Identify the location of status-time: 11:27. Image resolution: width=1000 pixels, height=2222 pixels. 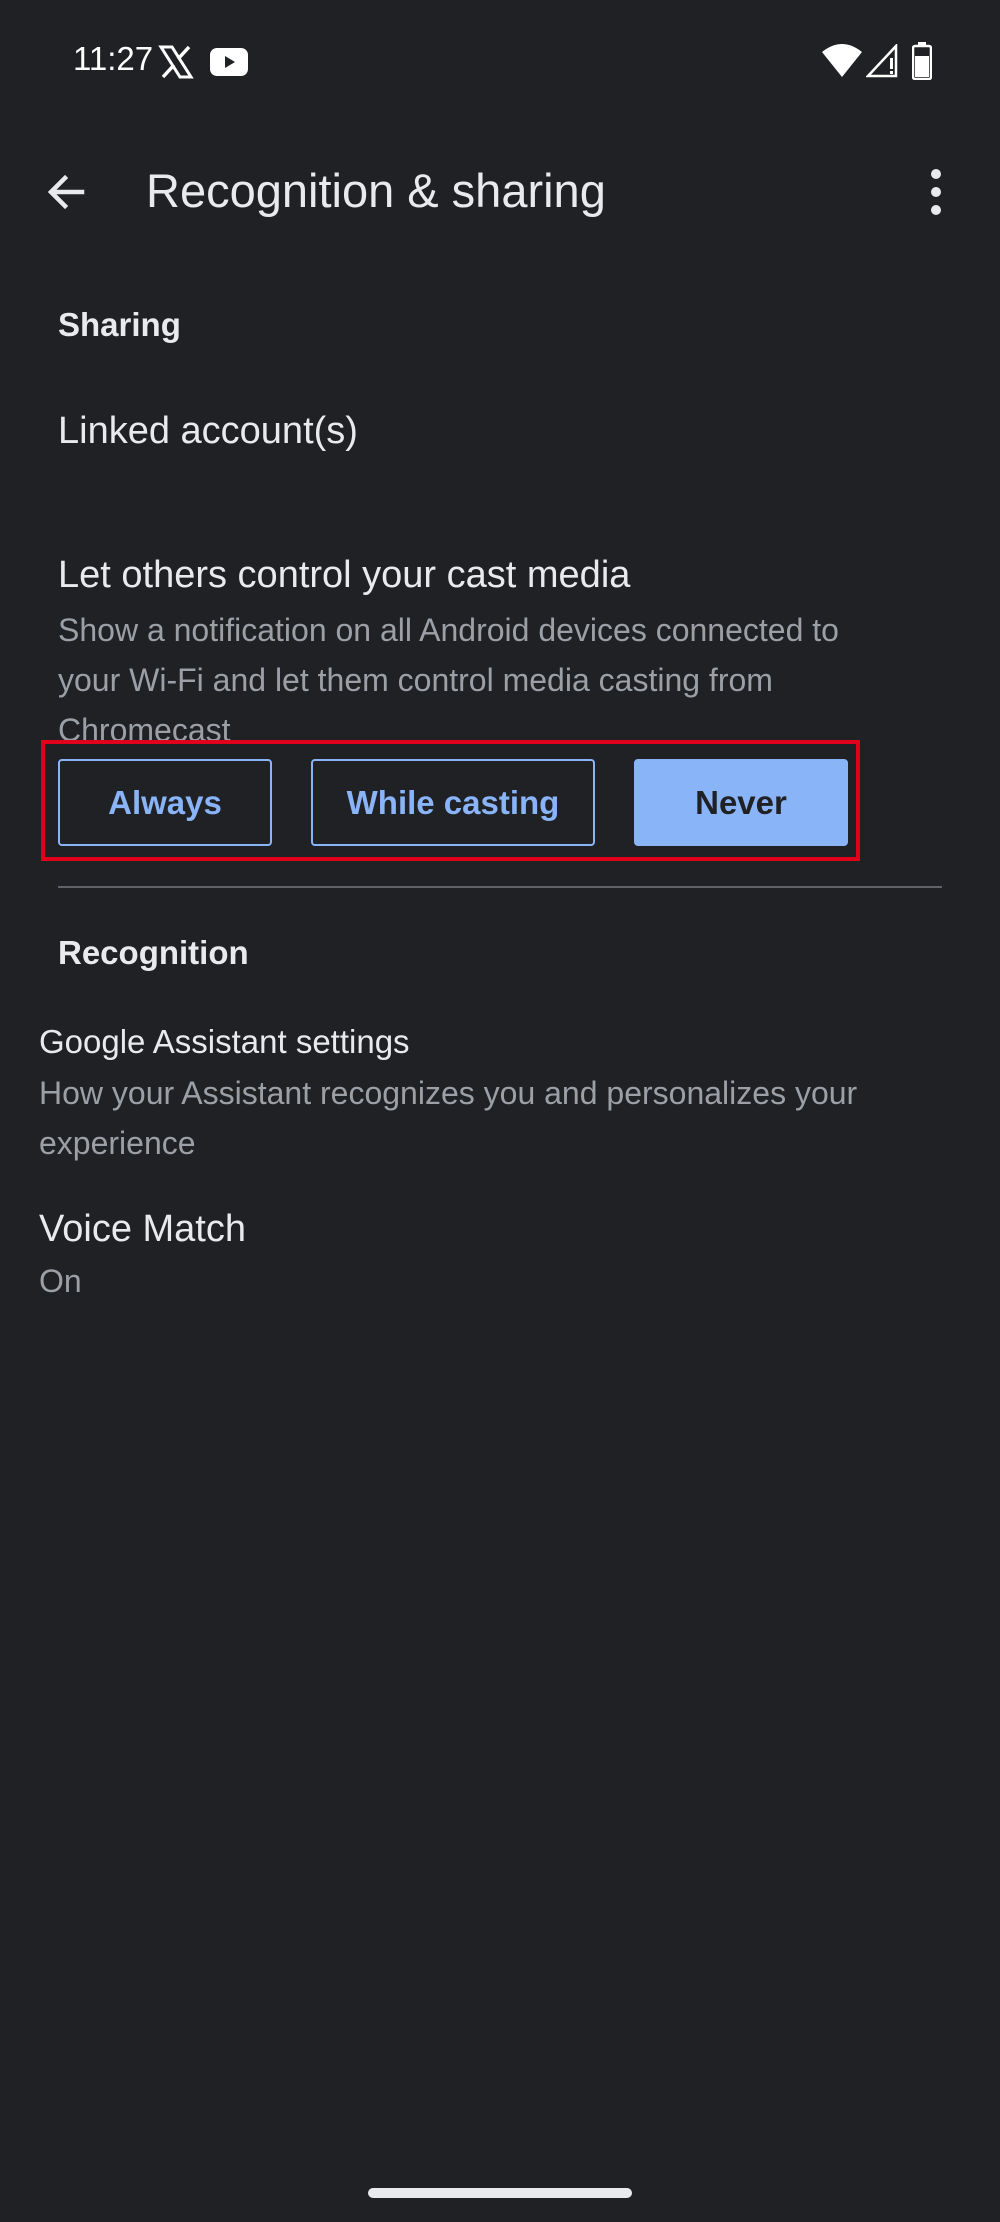
(113, 58).